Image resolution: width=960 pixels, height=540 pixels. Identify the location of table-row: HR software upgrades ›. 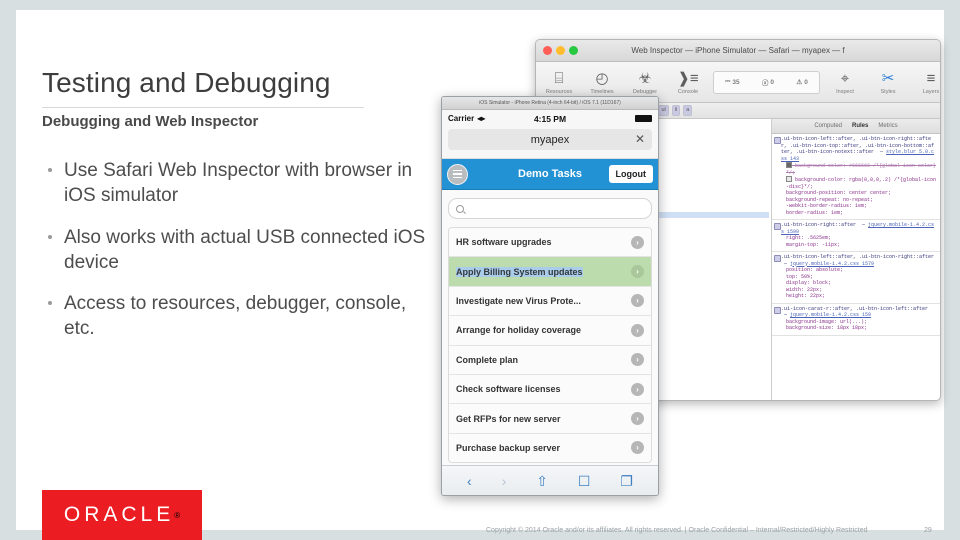
(550, 243).